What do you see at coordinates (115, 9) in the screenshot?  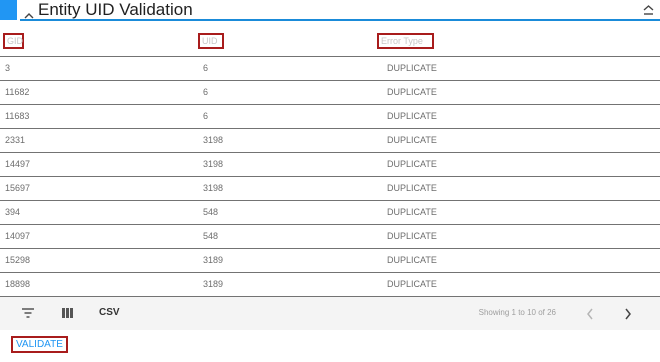 I see `section-title: Entity UID Validation` at bounding box center [115, 9].